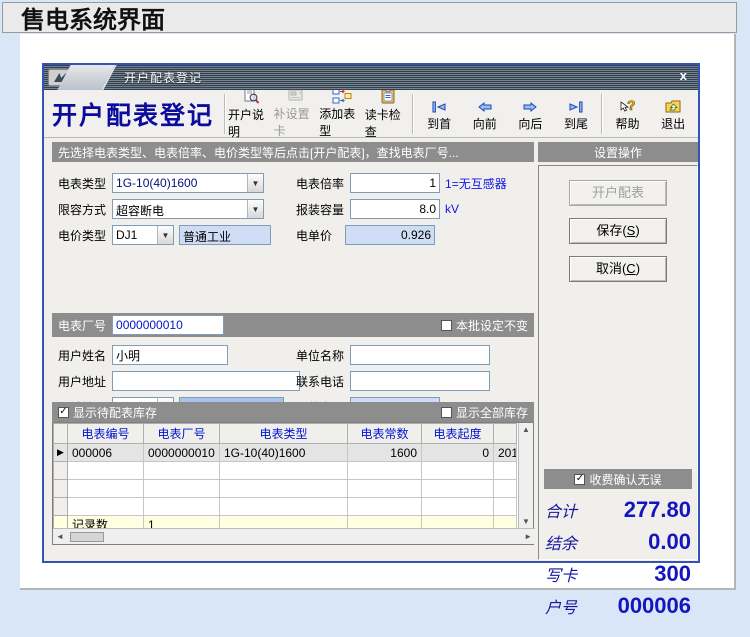 Image resolution: width=750 pixels, height=637 pixels. Describe the element at coordinates (320, 183) in the screenshot. I see `meter-ratio-label: 电表倍率` at that location.